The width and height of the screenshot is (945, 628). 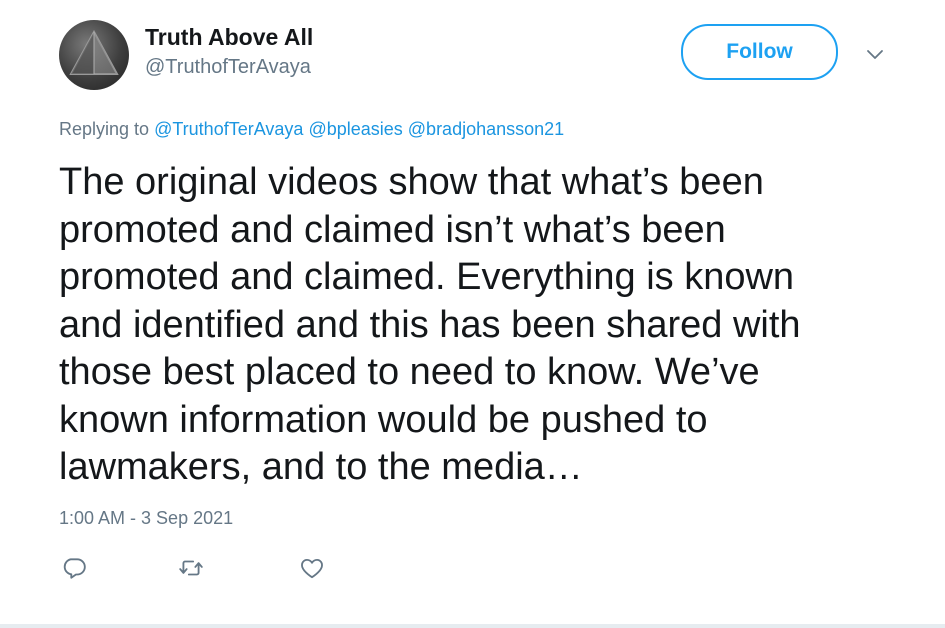 What do you see at coordinates (74, 568) in the screenshot?
I see `reply-icon` at bounding box center [74, 568].